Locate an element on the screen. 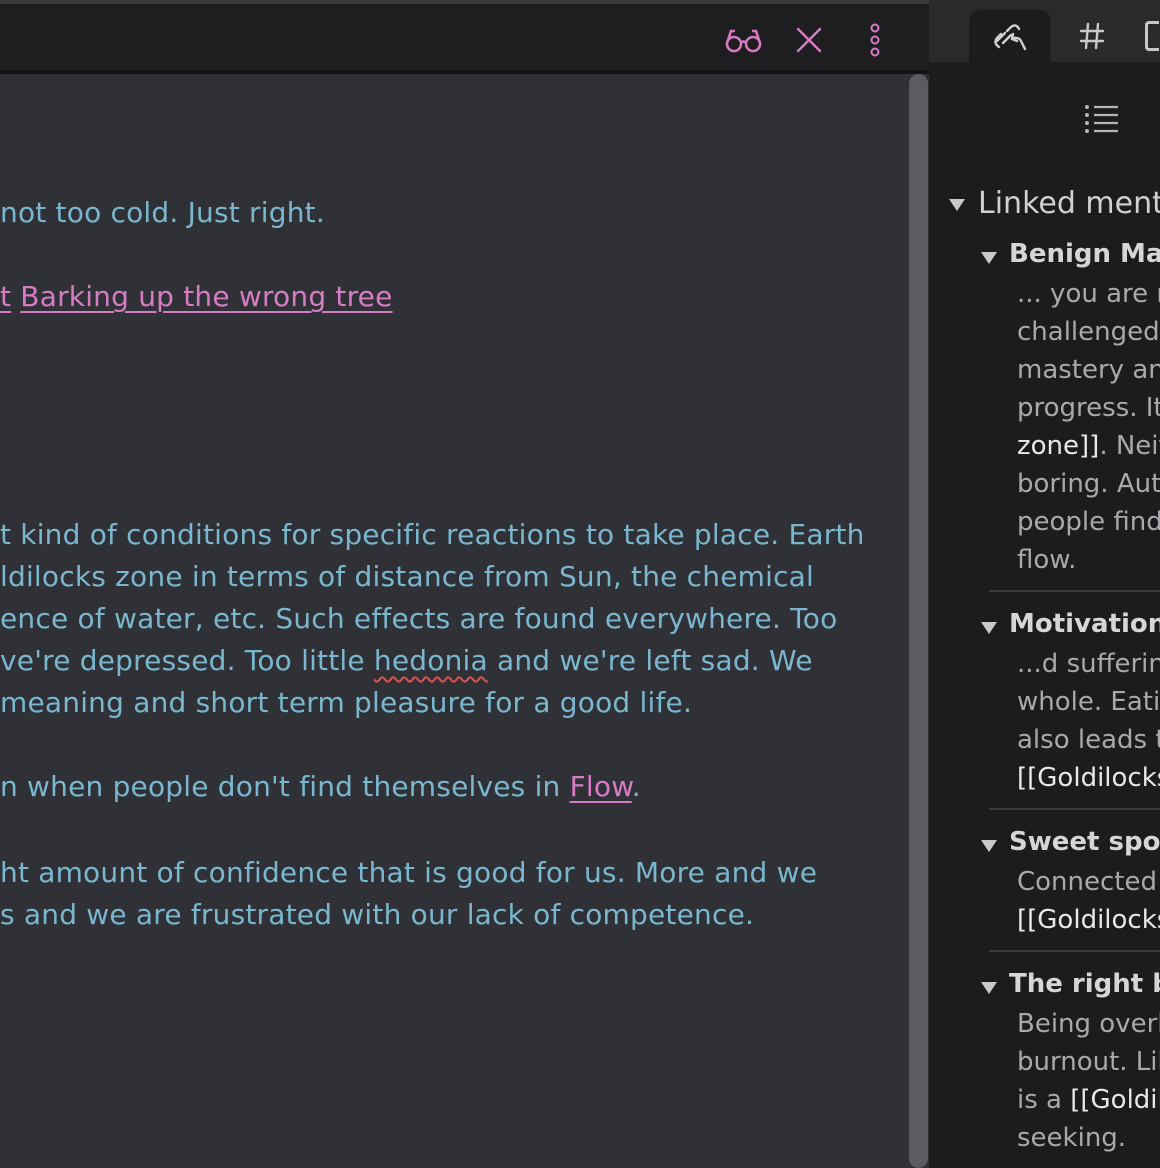 Image resolution: width=1160 pixels, height=1168 pixels. backlink-context: mastery and is located at coordinates (1088, 370).